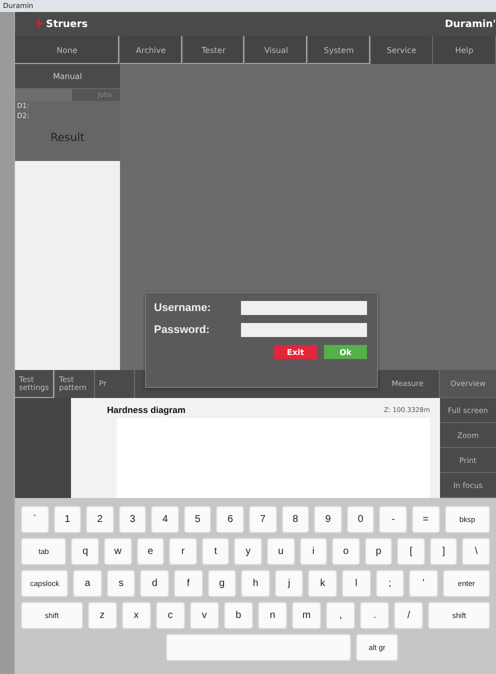  What do you see at coordinates (204, 615) in the screenshot?
I see `keyboard-key: v` at bounding box center [204, 615].